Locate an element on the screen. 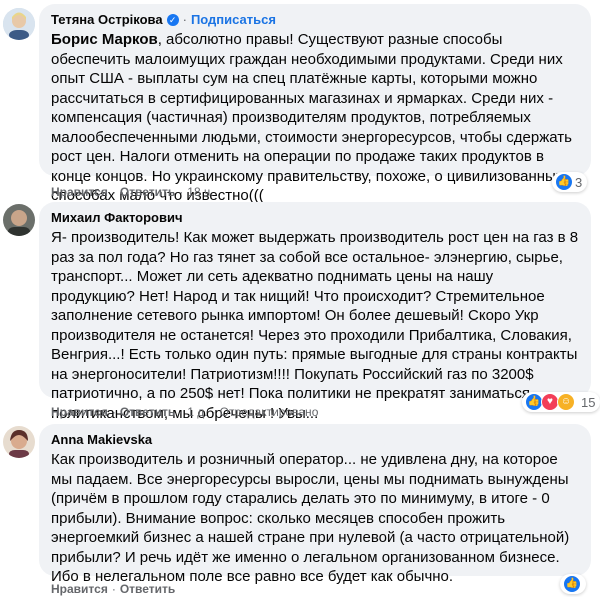 Image resolution: width=600 pixels, height=597 pixels. subscribe-link: Подписаться is located at coordinates (233, 19).